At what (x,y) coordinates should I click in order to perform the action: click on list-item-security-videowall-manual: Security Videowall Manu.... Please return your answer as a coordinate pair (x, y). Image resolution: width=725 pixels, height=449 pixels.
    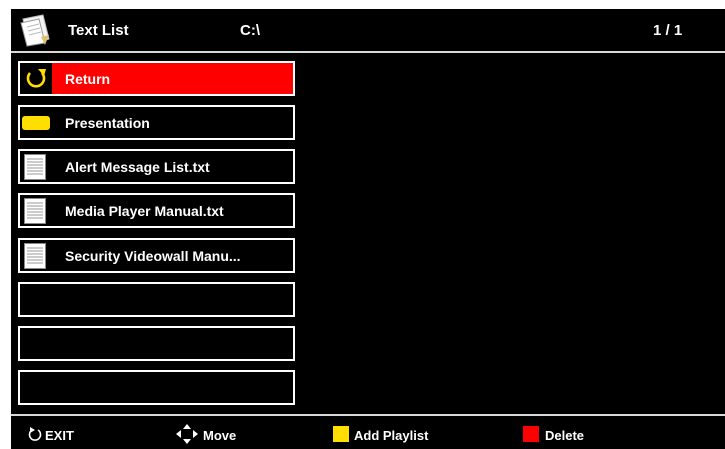
    Looking at the image, I should click on (156, 255).